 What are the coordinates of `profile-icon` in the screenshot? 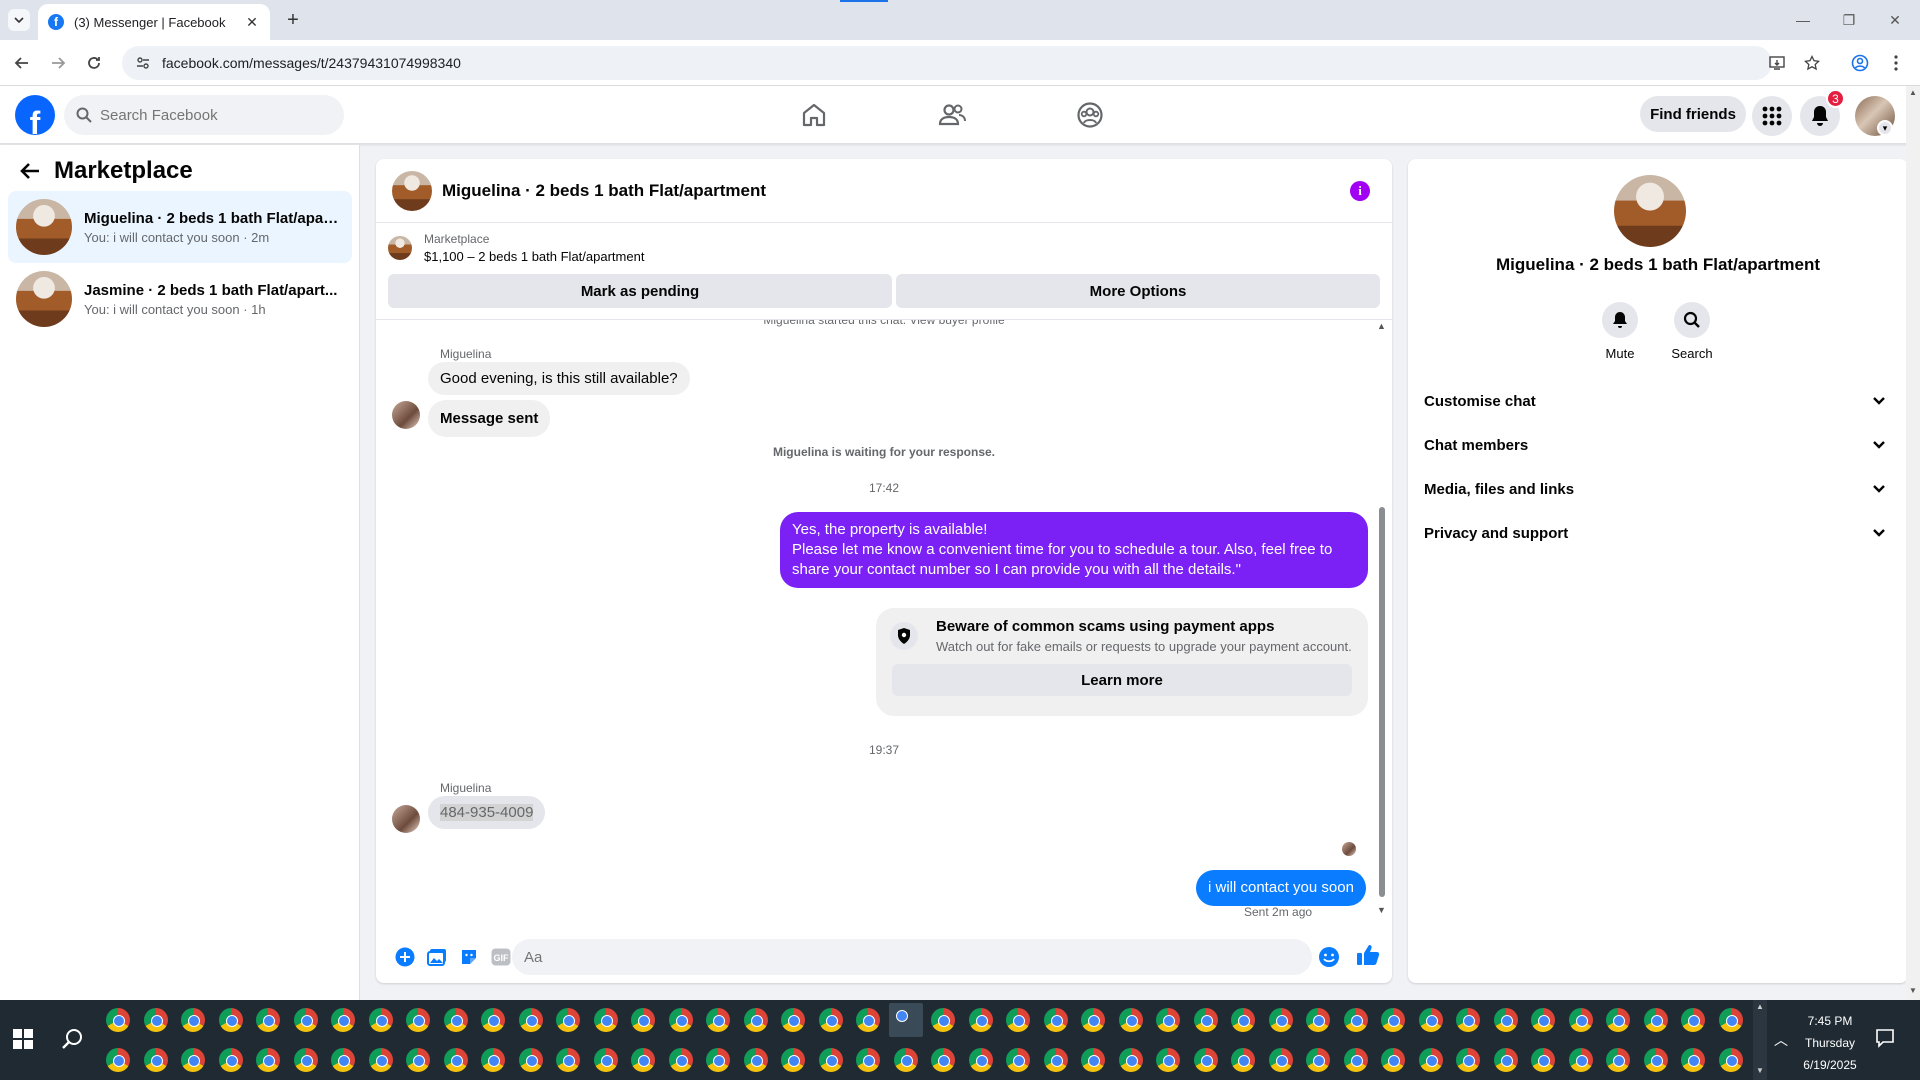 It's located at (1860, 63).